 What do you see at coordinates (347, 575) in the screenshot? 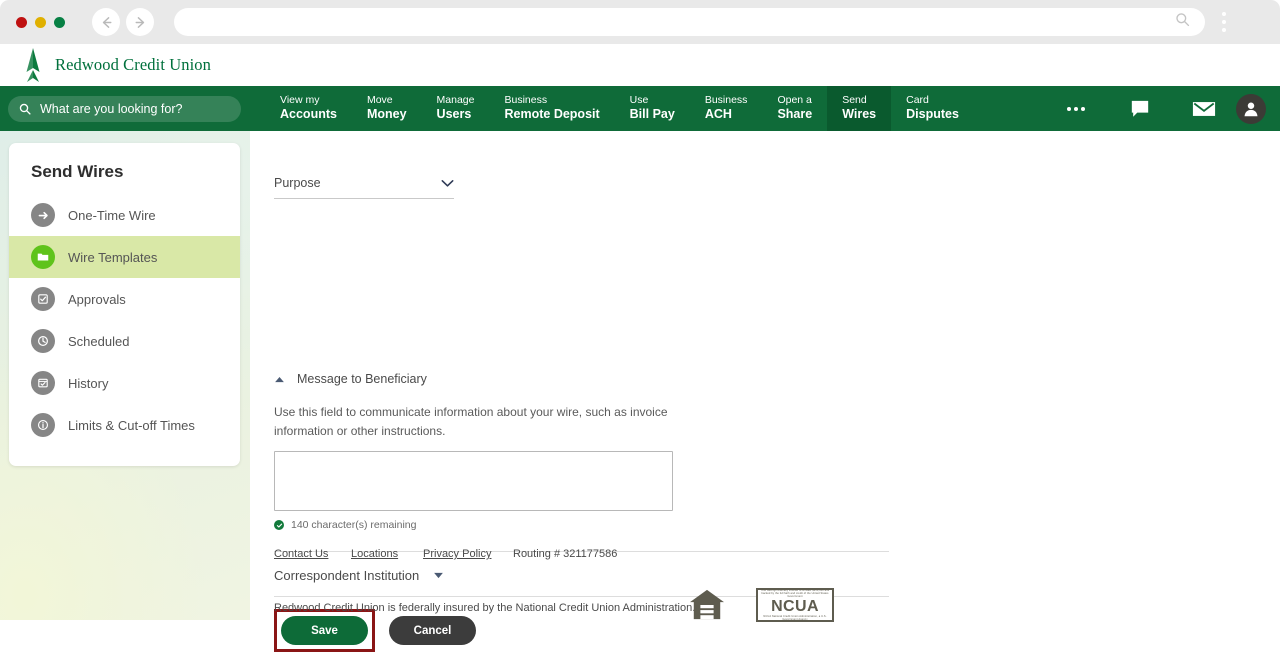
I see `correspondent-institution-label: Correspondent Institution` at bounding box center [347, 575].